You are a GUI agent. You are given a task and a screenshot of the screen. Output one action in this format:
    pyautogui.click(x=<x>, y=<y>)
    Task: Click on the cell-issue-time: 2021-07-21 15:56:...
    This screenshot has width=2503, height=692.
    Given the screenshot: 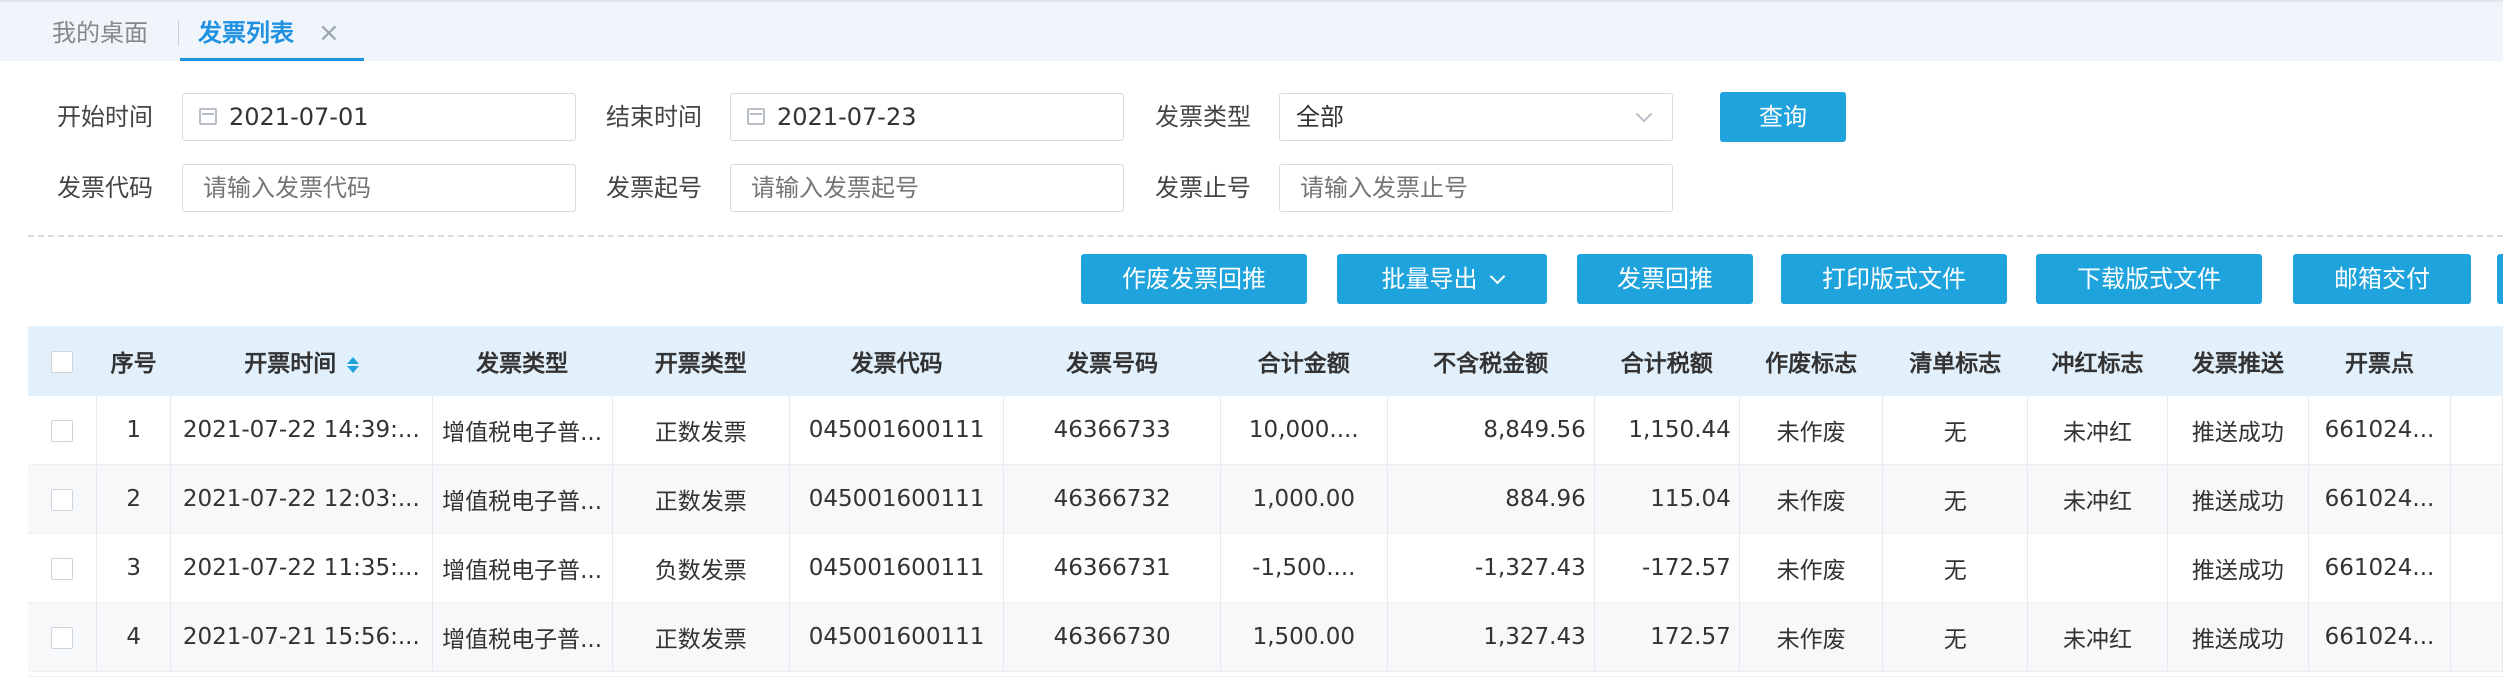 What is the action you would take?
    pyautogui.click(x=301, y=637)
    